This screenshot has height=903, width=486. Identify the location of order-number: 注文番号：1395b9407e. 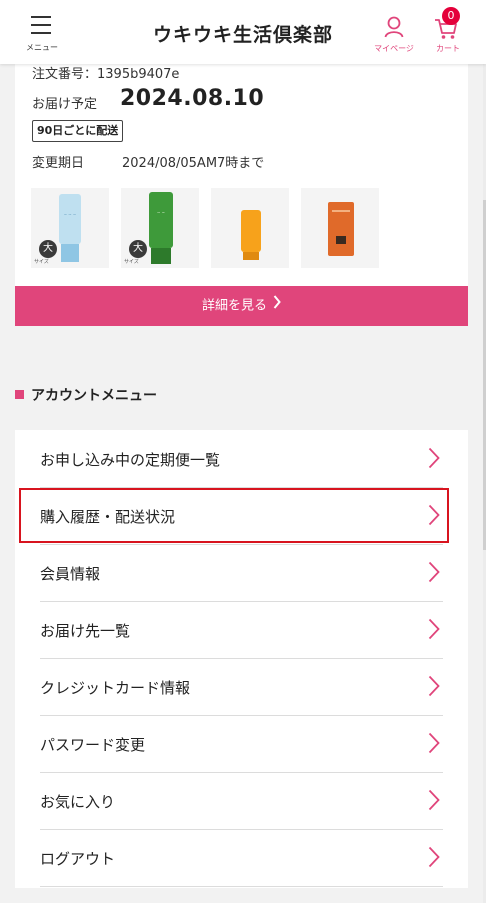
(106, 74).